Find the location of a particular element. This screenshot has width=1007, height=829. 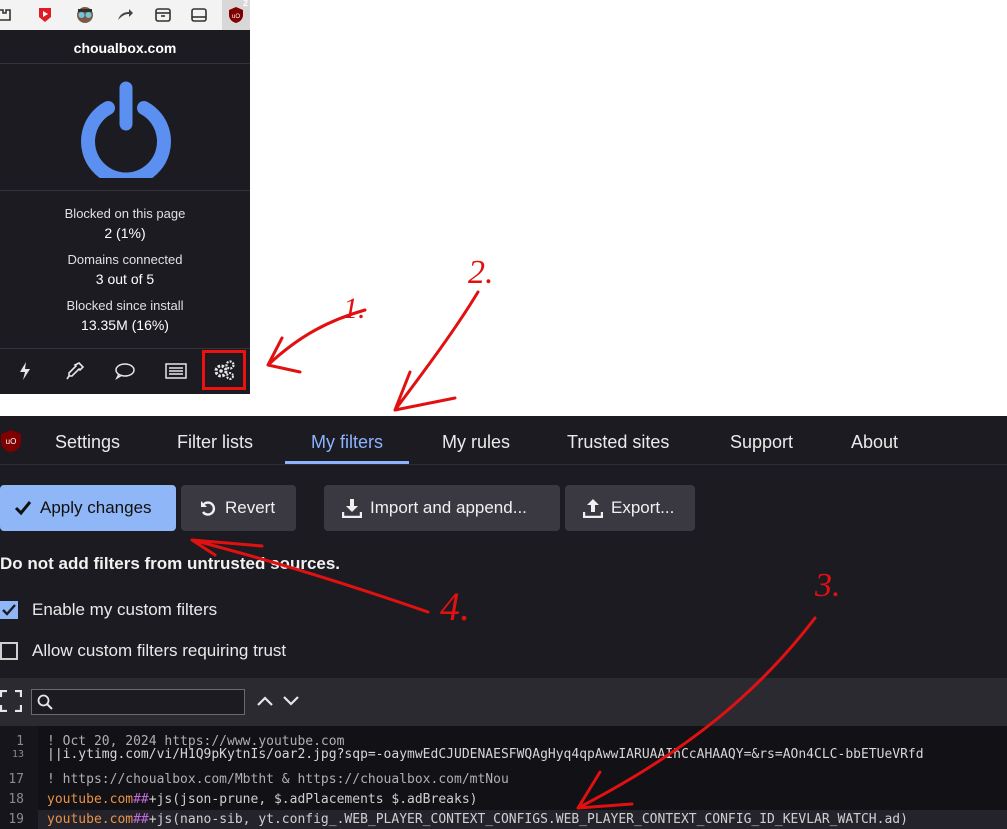

upload-icon is located at coordinates (593, 508).